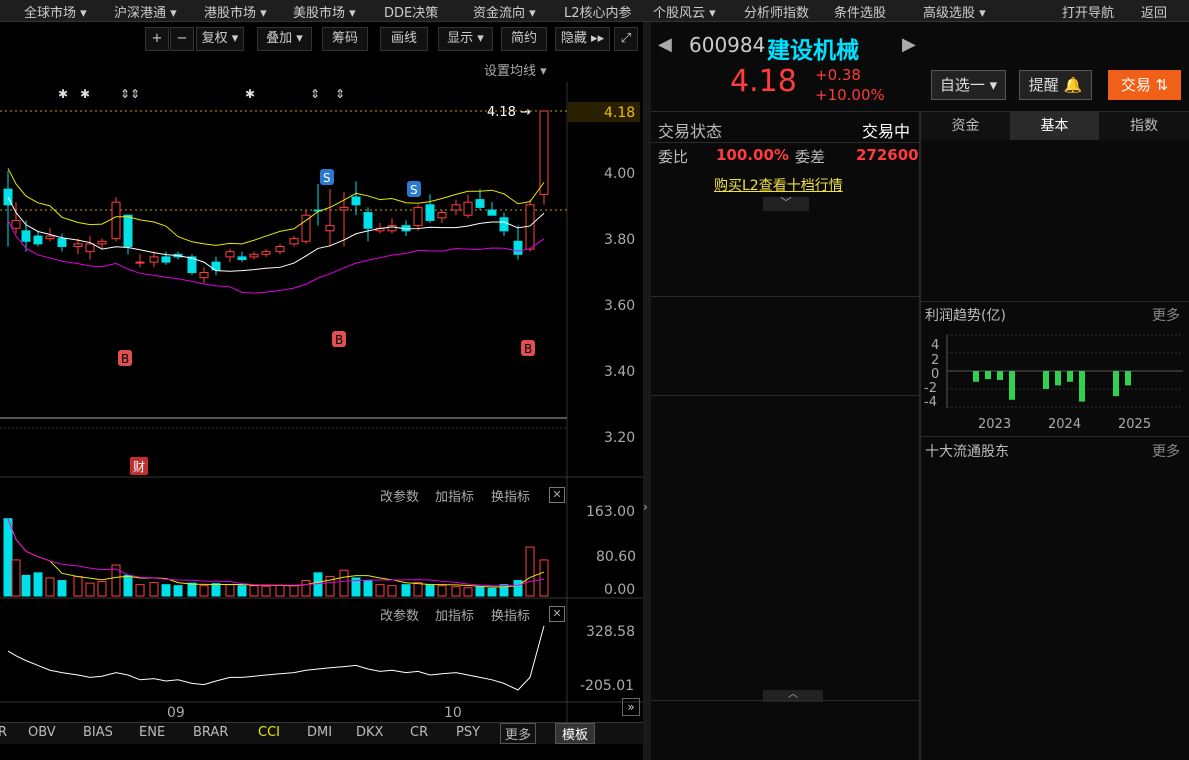 The height and width of the screenshot is (760, 1189). What do you see at coordinates (598, 11) in the screenshot?
I see `menu-l2: L2核心内参` at bounding box center [598, 11].